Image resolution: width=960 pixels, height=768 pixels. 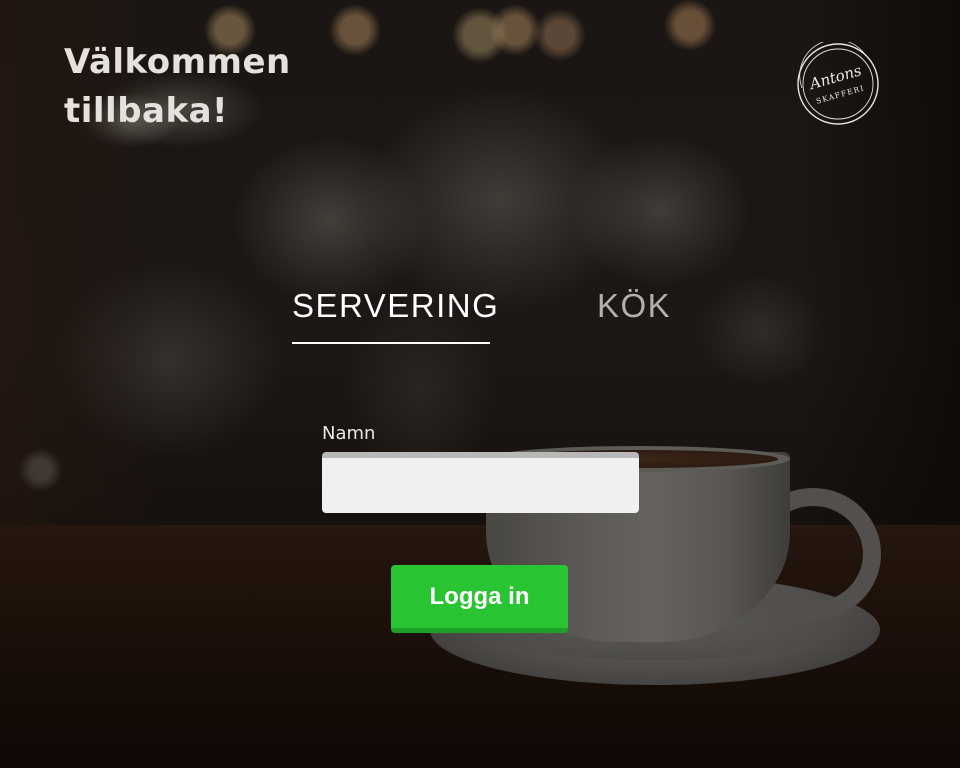 I want to click on tab-servering: SERVERING, so click(x=395, y=314).